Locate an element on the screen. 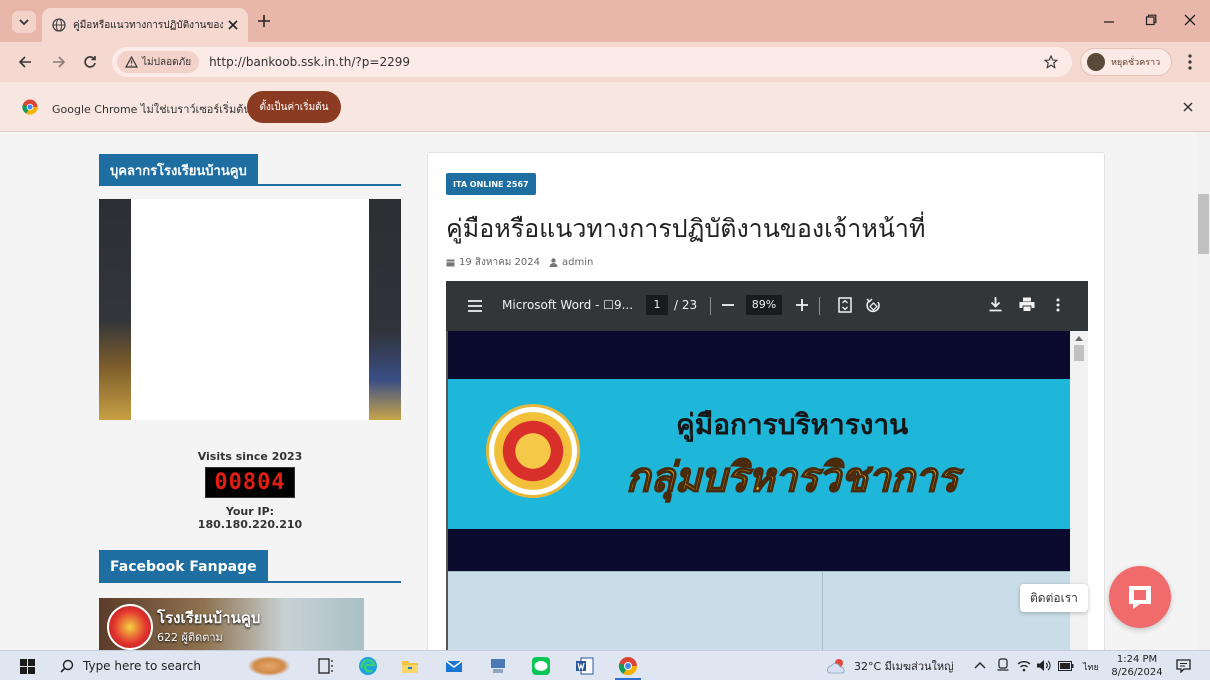 The width and height of the screenshot is (1210, 680). bookmark-star-icon is located at coordinates (1051, 62).